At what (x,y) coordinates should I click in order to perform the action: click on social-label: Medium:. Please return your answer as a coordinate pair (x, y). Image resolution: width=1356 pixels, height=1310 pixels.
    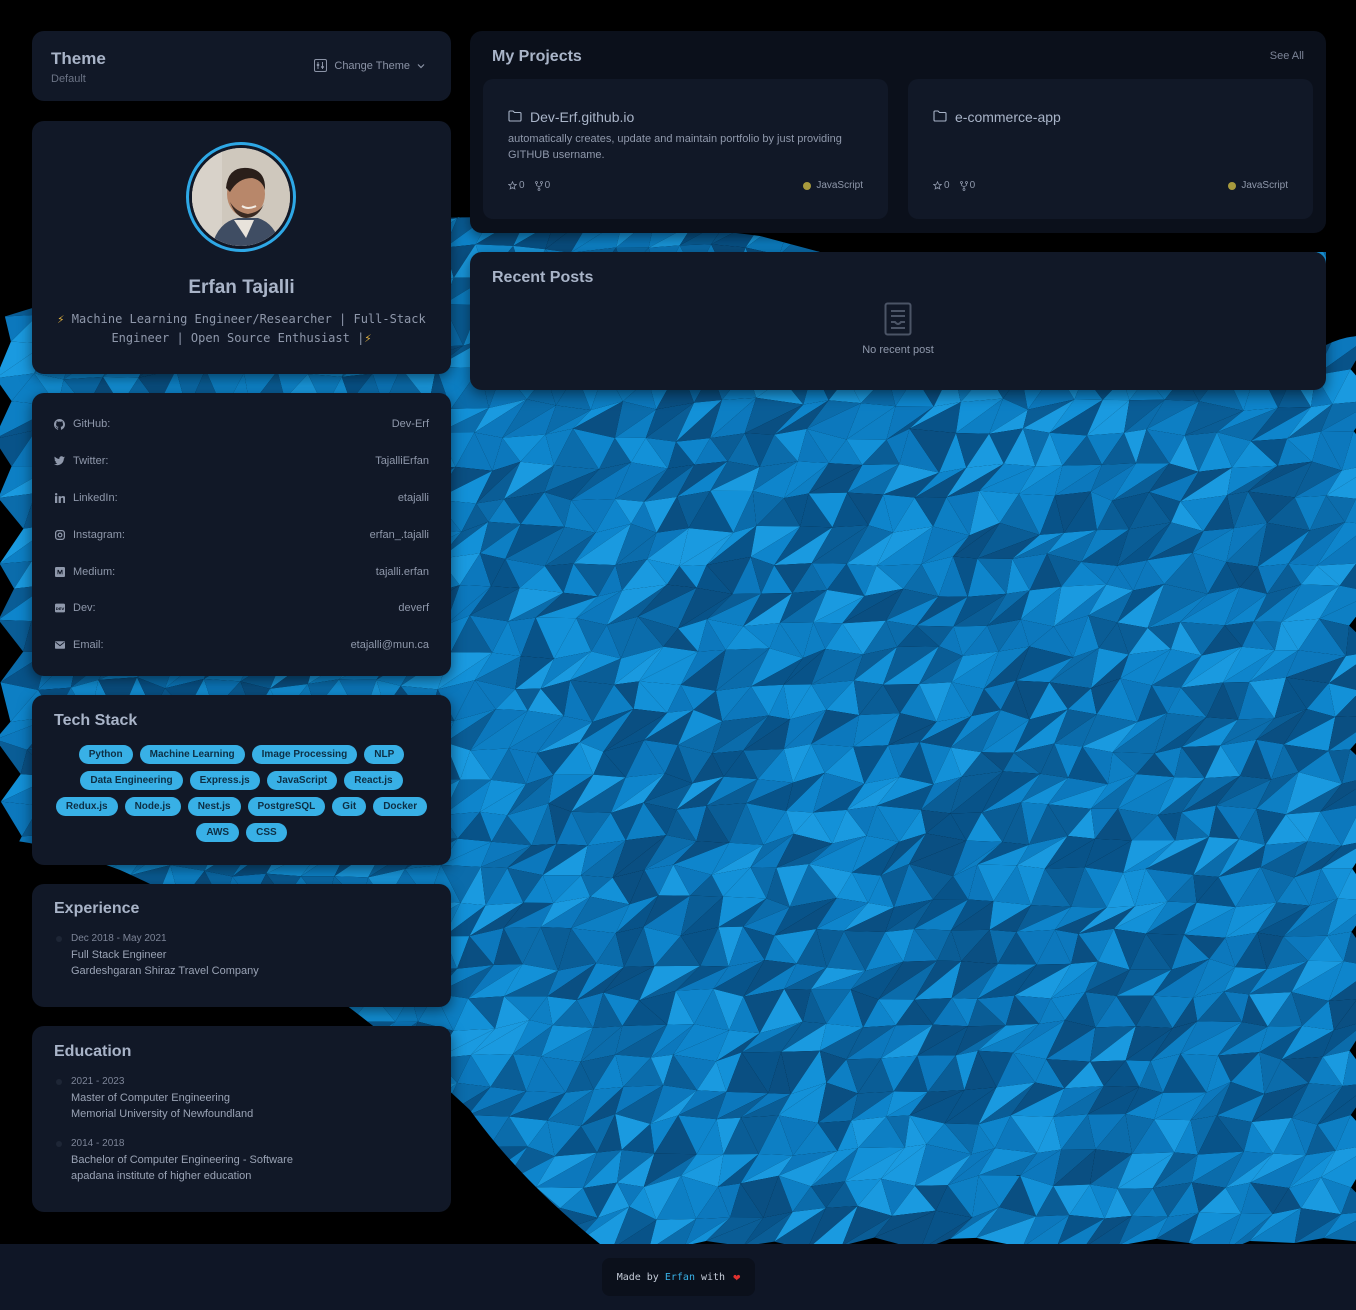
    Looking at the image, I should click on (94, 572).